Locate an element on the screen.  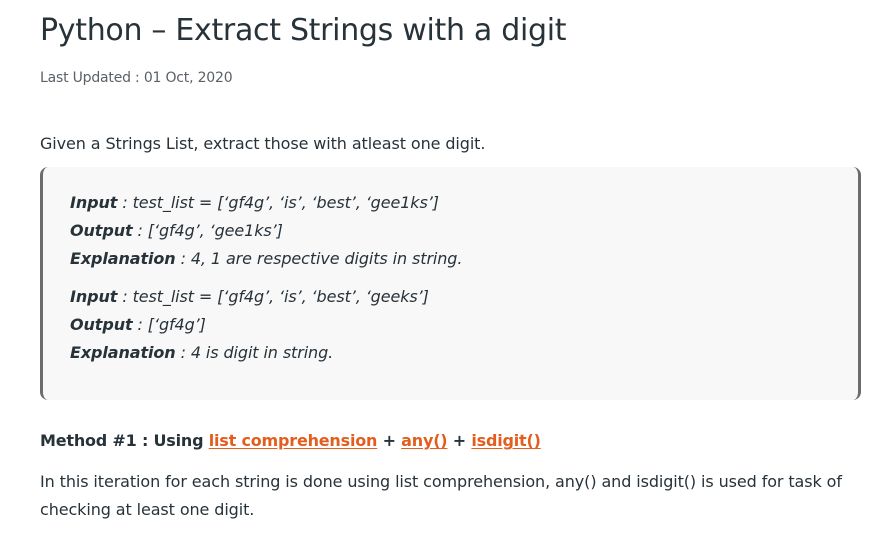
output-value: : [‘gf4g’] is located at coordinates (169, 324).